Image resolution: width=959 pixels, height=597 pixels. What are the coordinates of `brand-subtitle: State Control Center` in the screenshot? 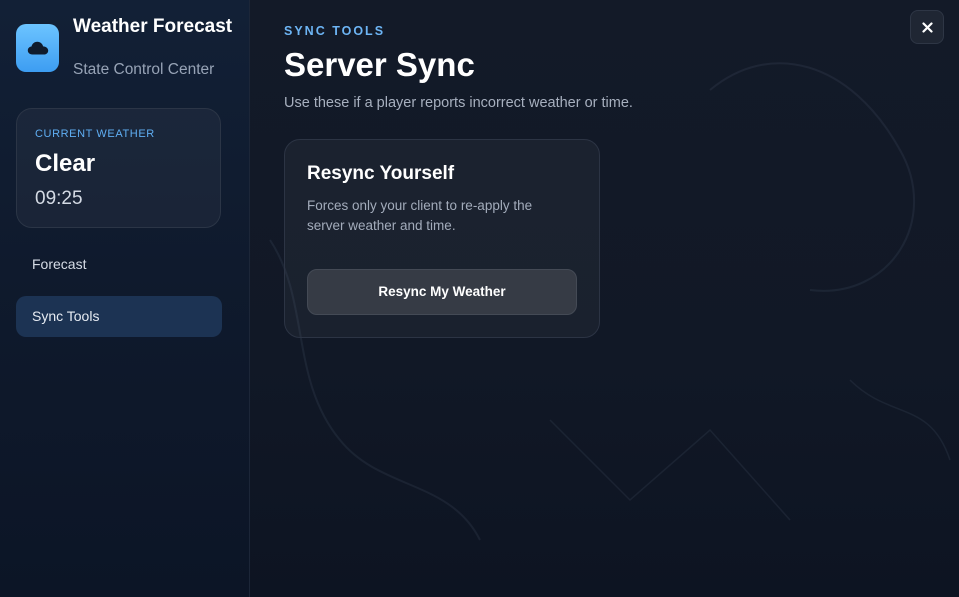 It's located at (144, 69).